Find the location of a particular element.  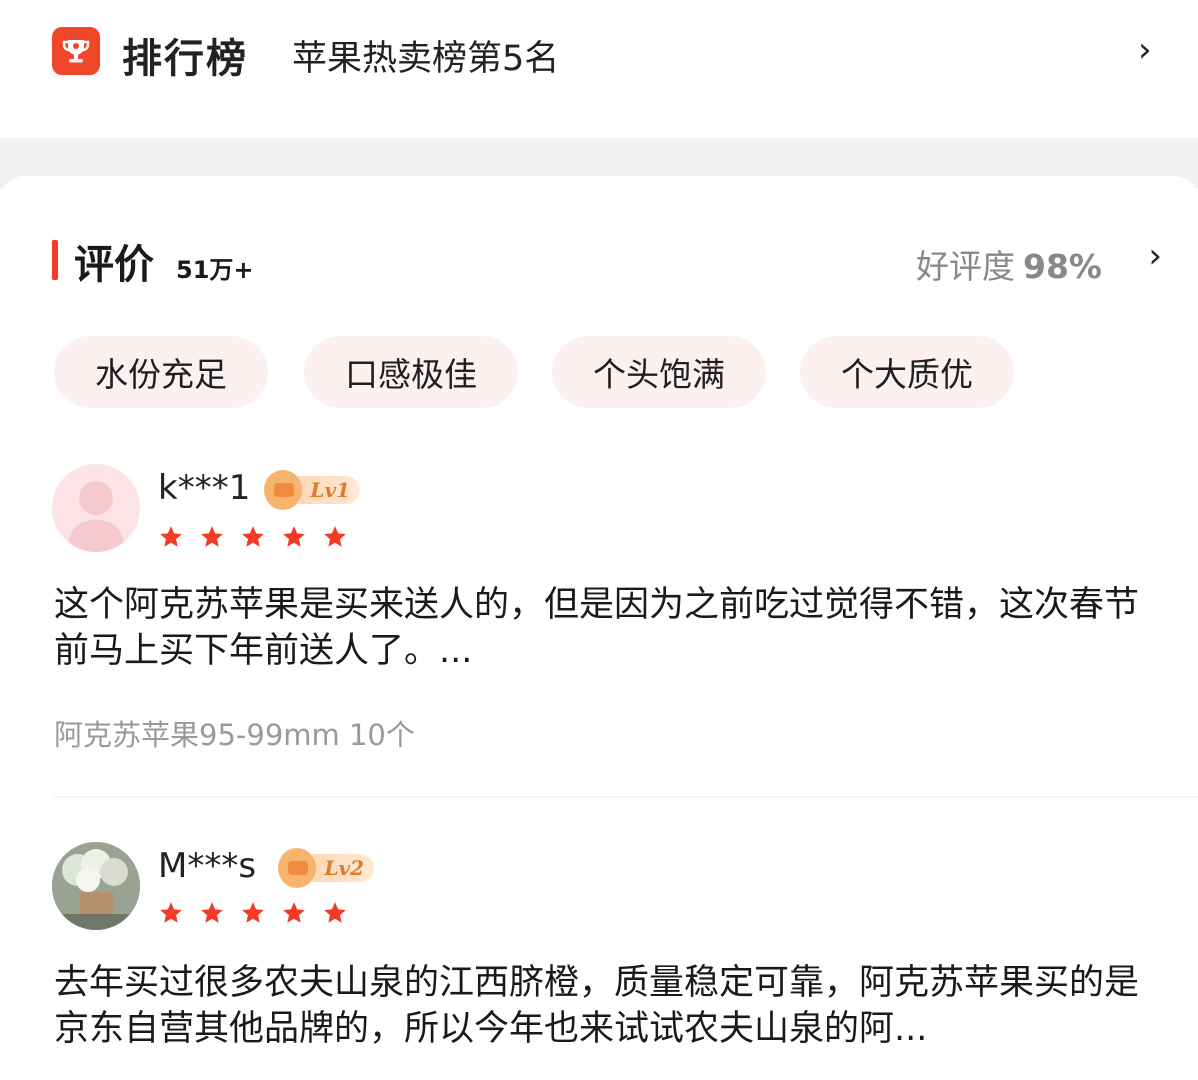

level-text: Lv2 is located at coordinates (343, 868).